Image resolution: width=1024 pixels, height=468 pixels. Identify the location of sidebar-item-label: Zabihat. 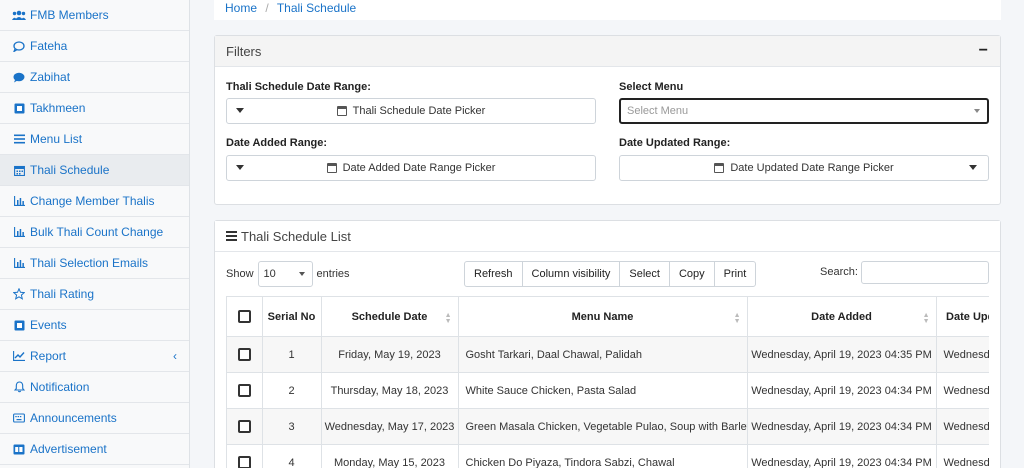
(50, 77).